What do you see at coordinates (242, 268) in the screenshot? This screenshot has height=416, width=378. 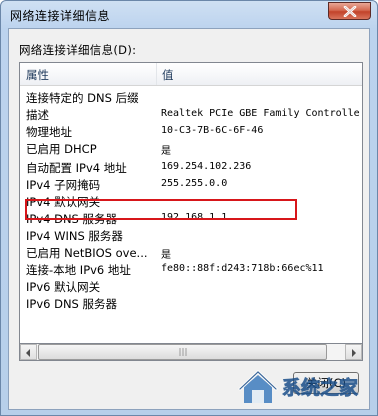 I see `property-value: fe80::88f:d243:718b:66ec%11` at bounding box center [242, 268].